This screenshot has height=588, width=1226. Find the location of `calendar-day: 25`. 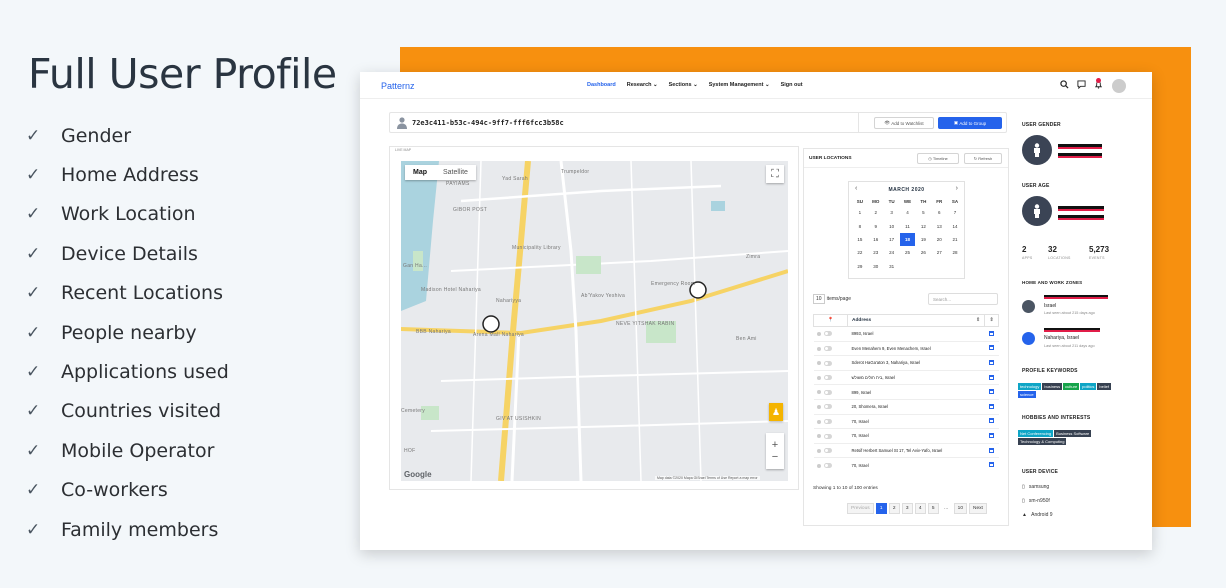

calendar-day: 25 is located at coordinates (908, 252).